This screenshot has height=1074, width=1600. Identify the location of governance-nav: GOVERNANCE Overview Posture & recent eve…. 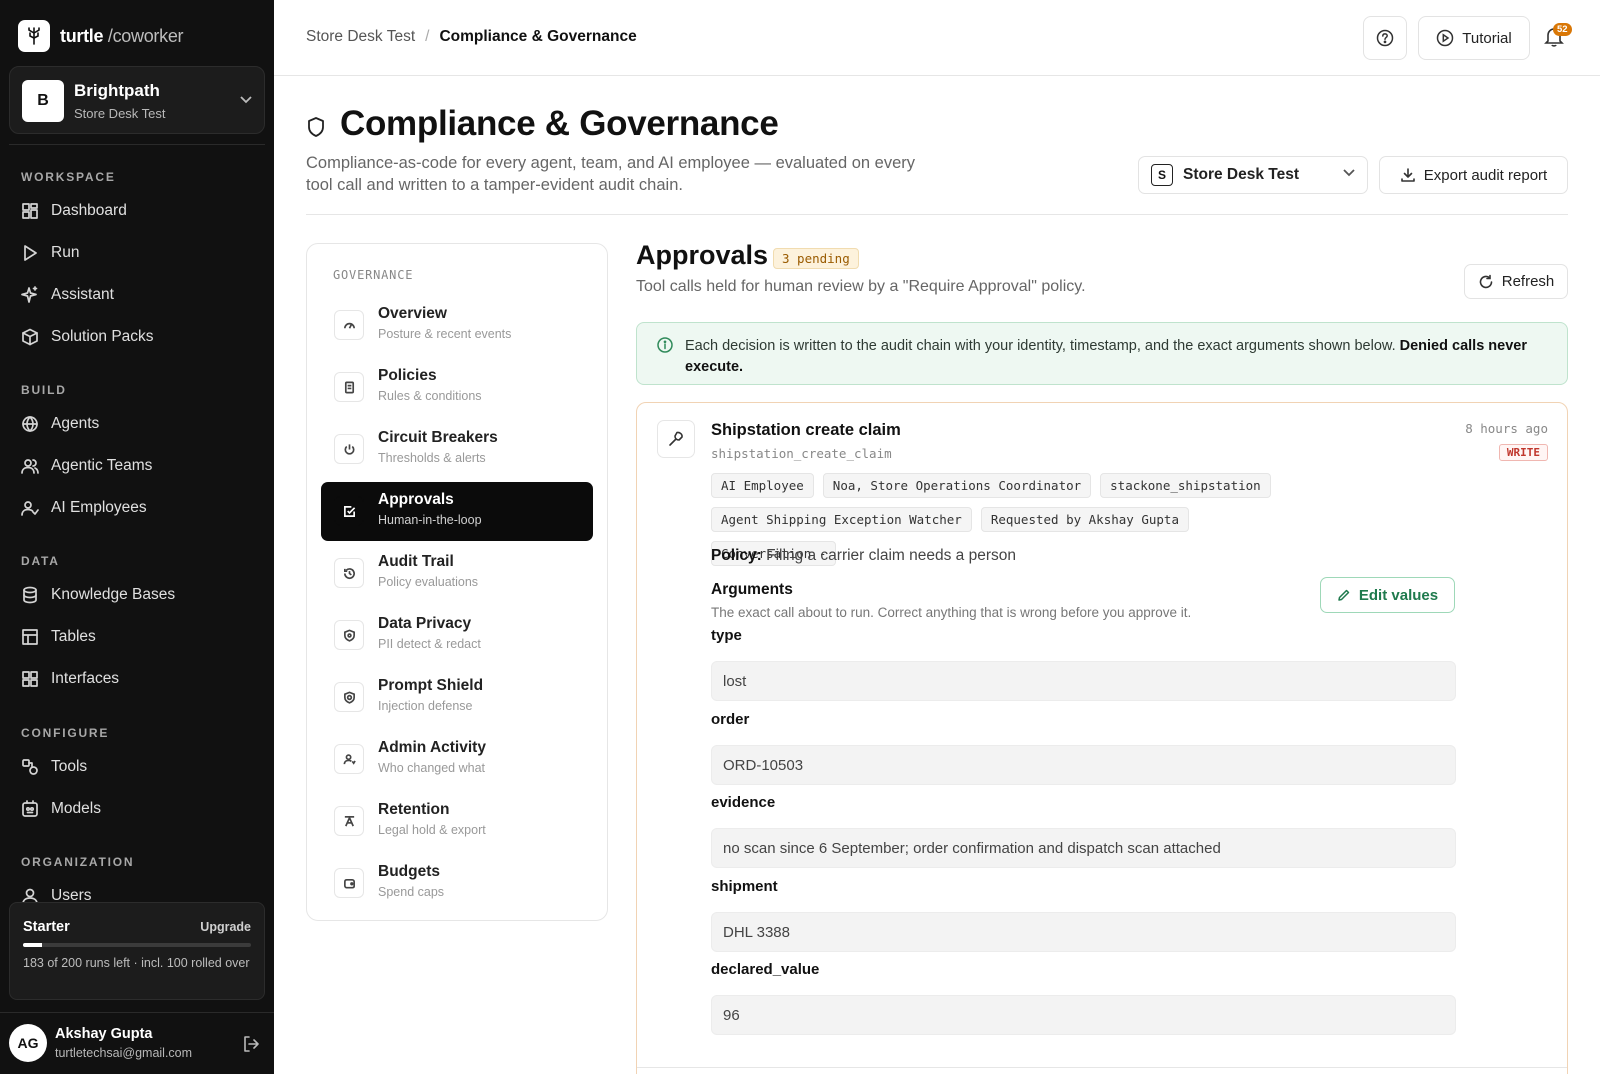
(457, 582).